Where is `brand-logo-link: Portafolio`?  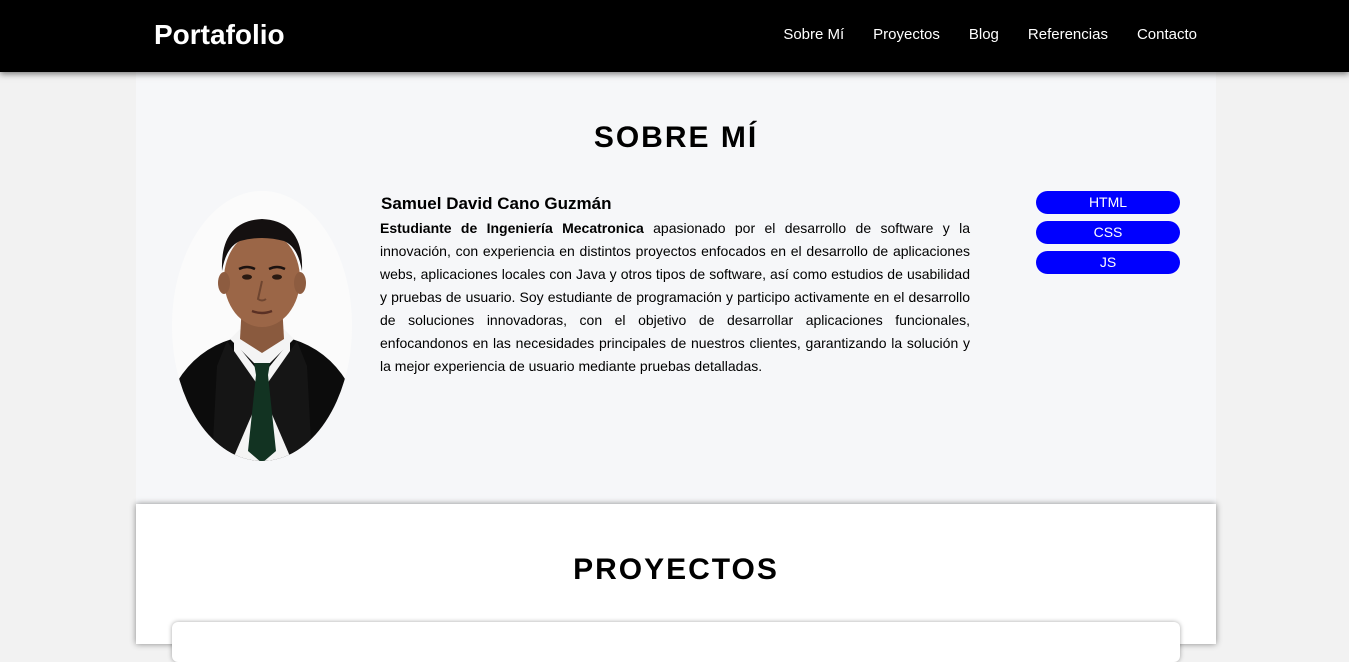
brand-logo-link: Portafolio is located at coordinates (219, 35).